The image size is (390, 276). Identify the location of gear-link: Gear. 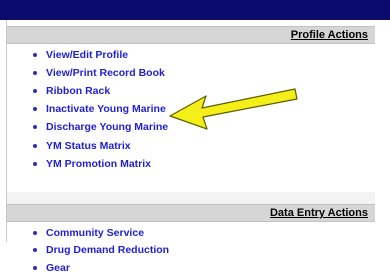
(58, 268).